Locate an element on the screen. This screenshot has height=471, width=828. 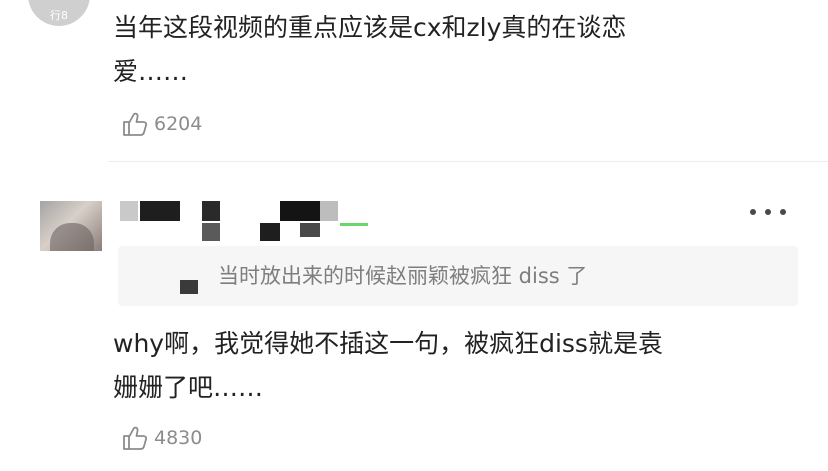
like-button: 6204 is located at coordinates (161, 124).